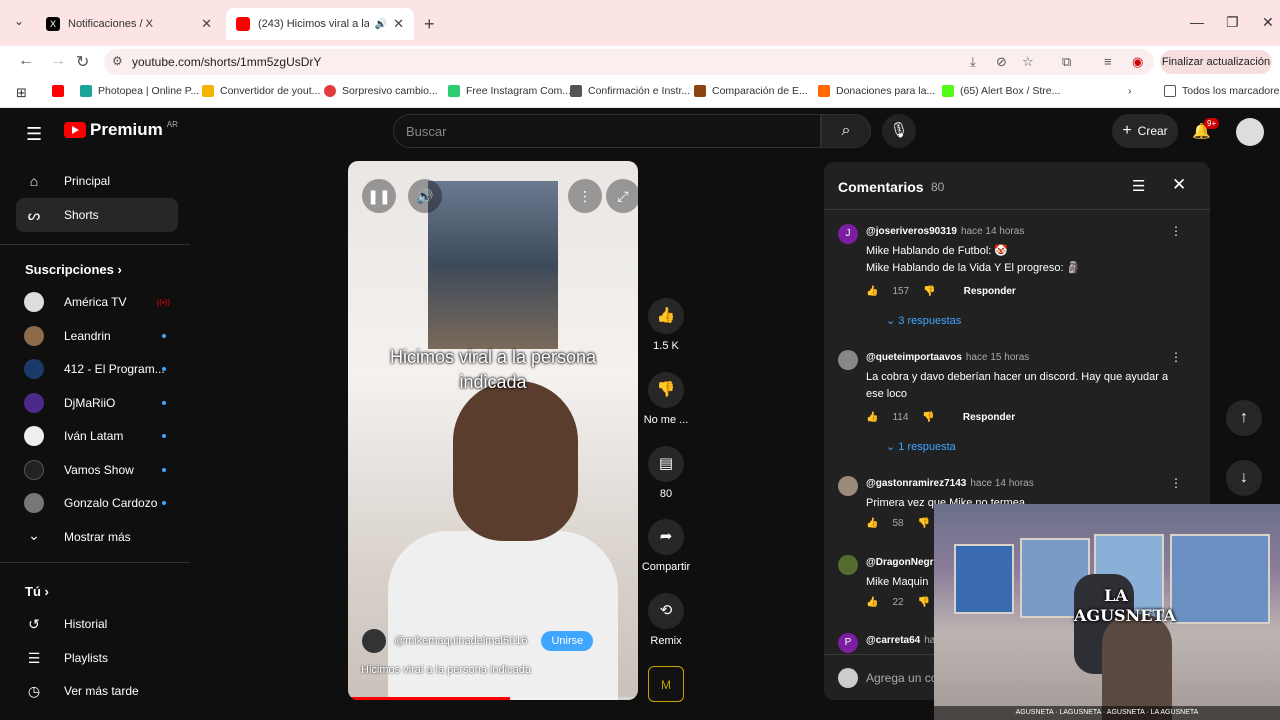  Describe the element at coordinates (97, 503) in the screenshot. I see `sidebar-sub-gonzalo-cardozo: Gonzalo Cardozo` at that location.